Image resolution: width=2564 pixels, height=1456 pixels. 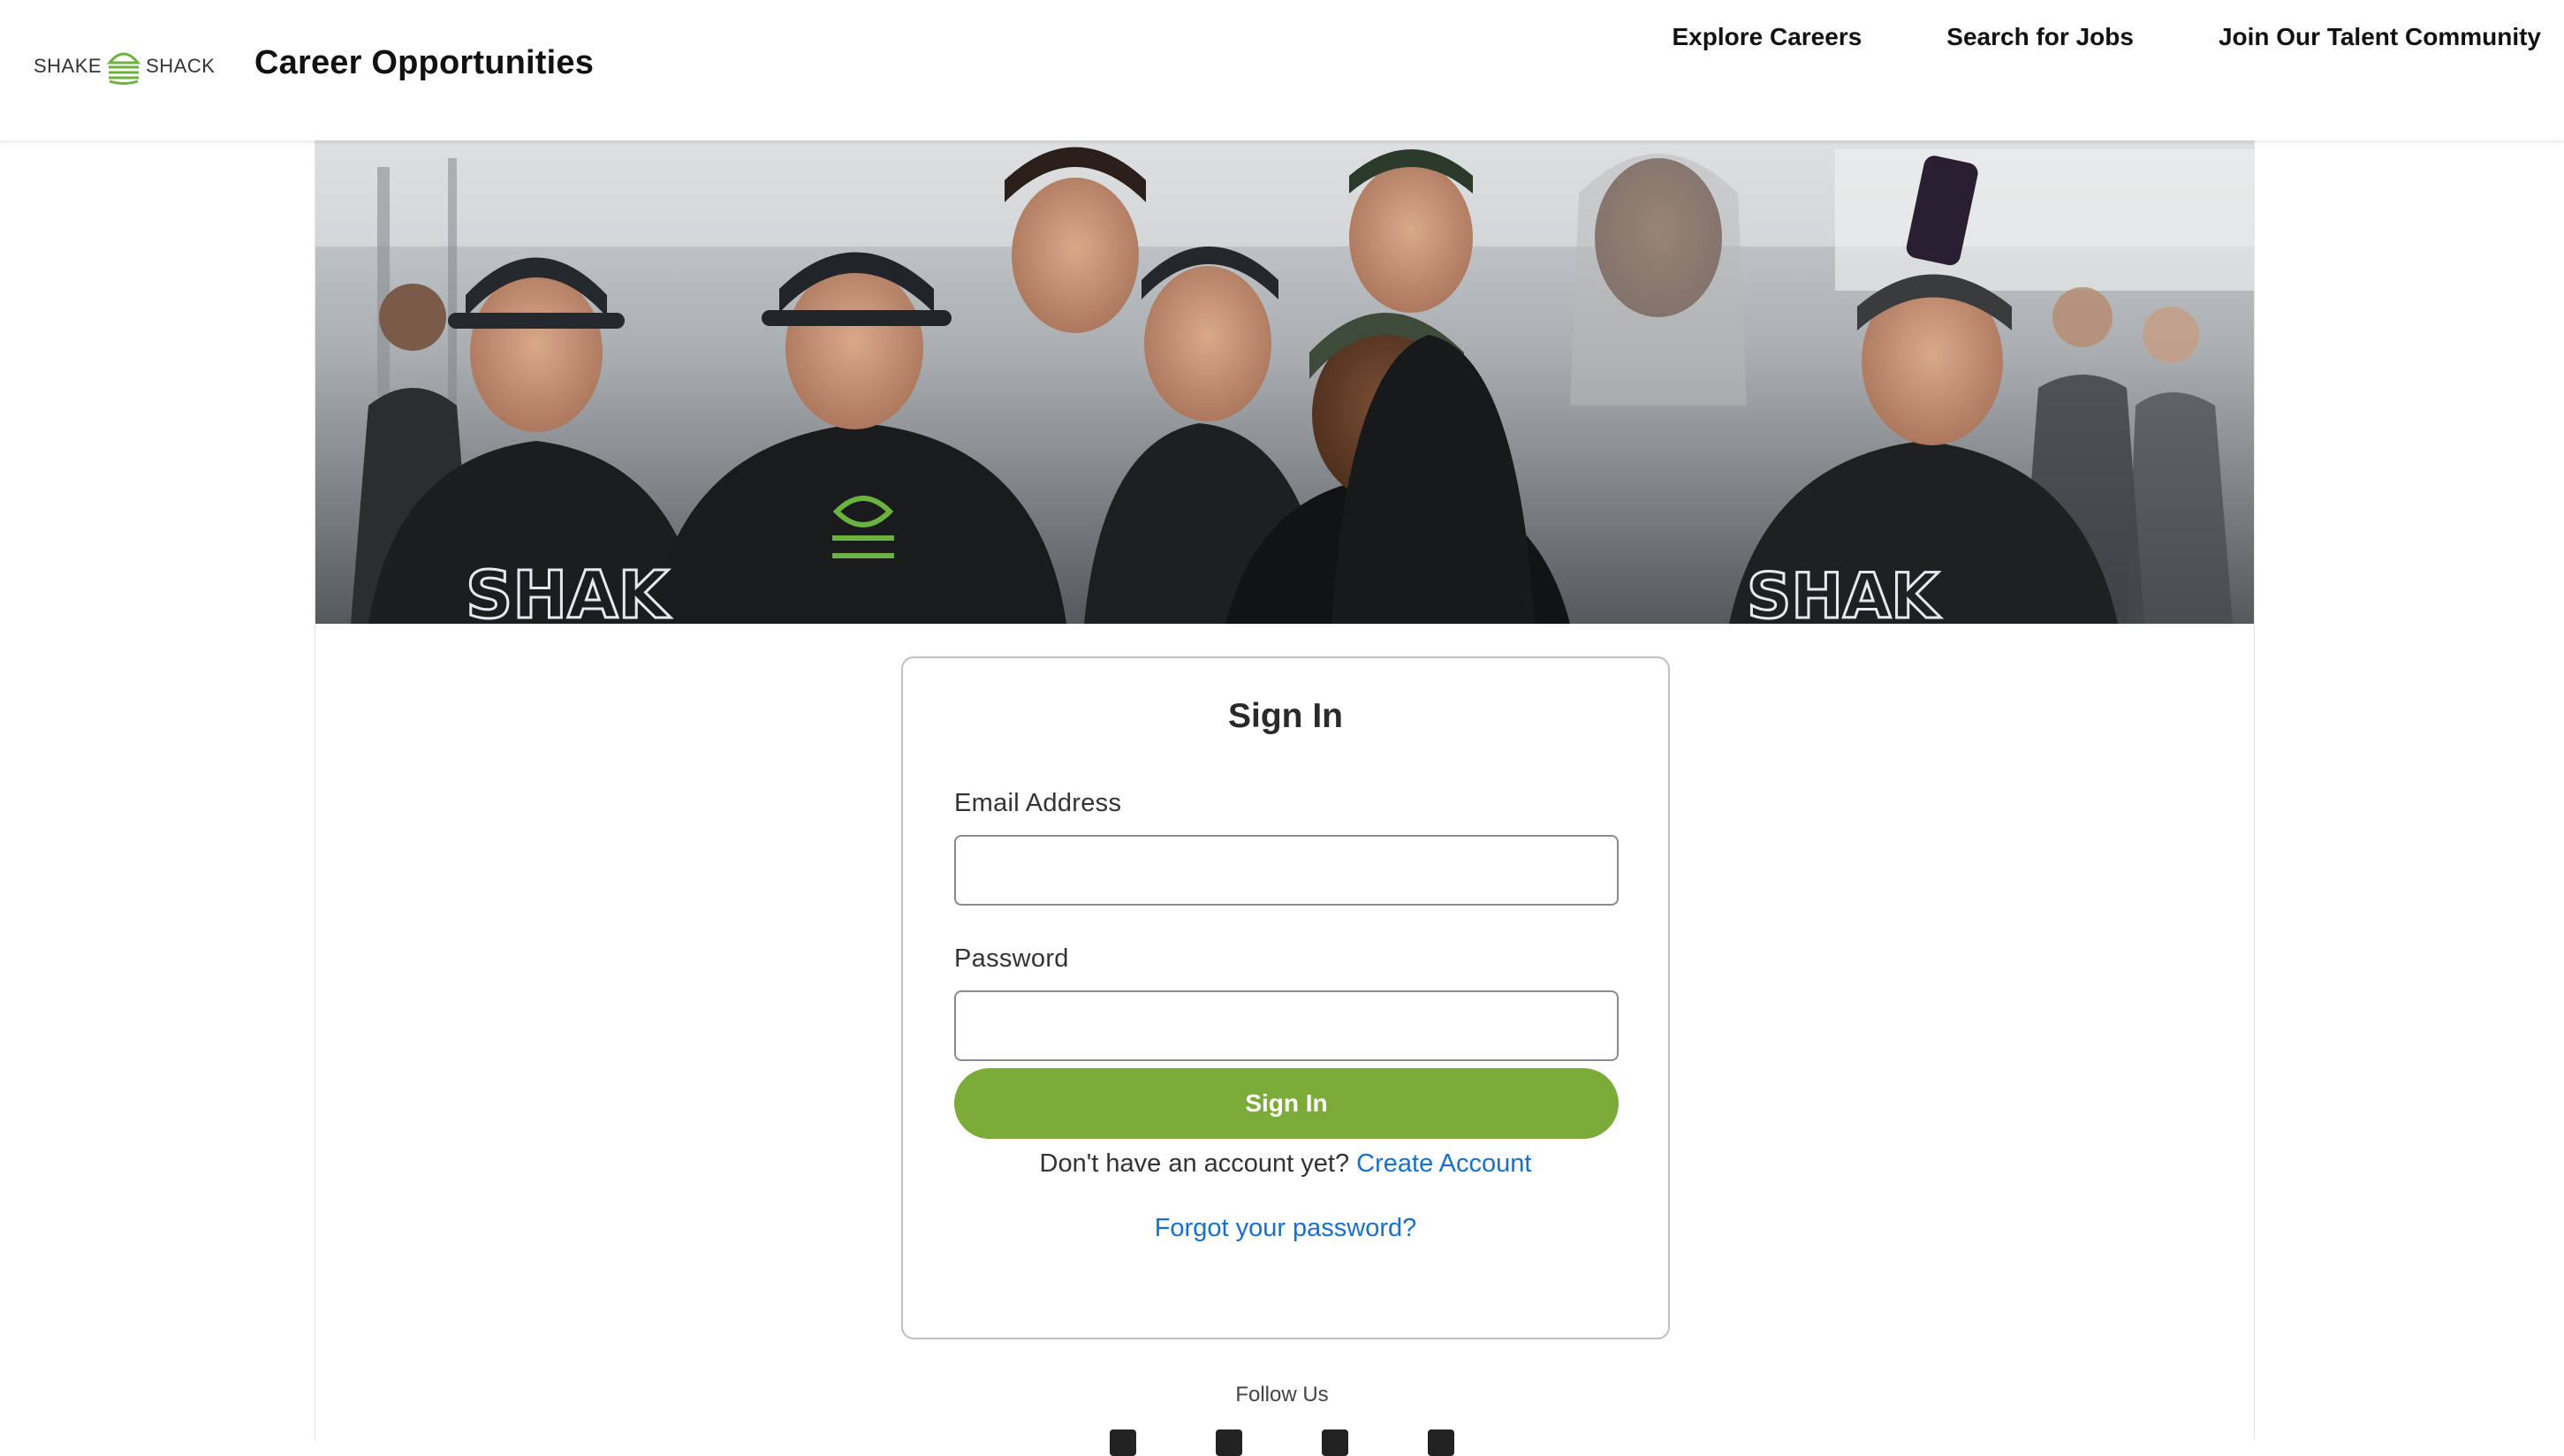 What do you see at coordinates (1038, 803) in the screenshot?
I see `email-label: Email Address` at bounding box center [1038, 803].